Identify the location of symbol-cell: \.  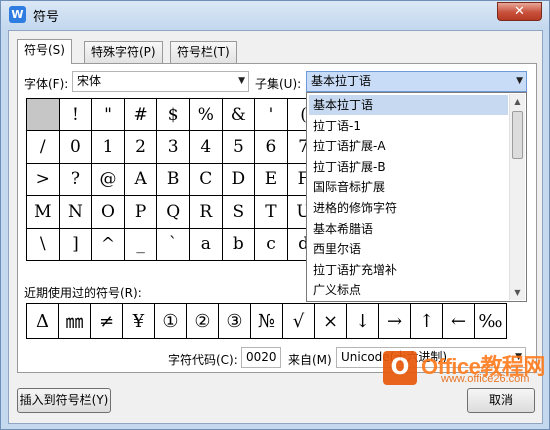
(43, 244).